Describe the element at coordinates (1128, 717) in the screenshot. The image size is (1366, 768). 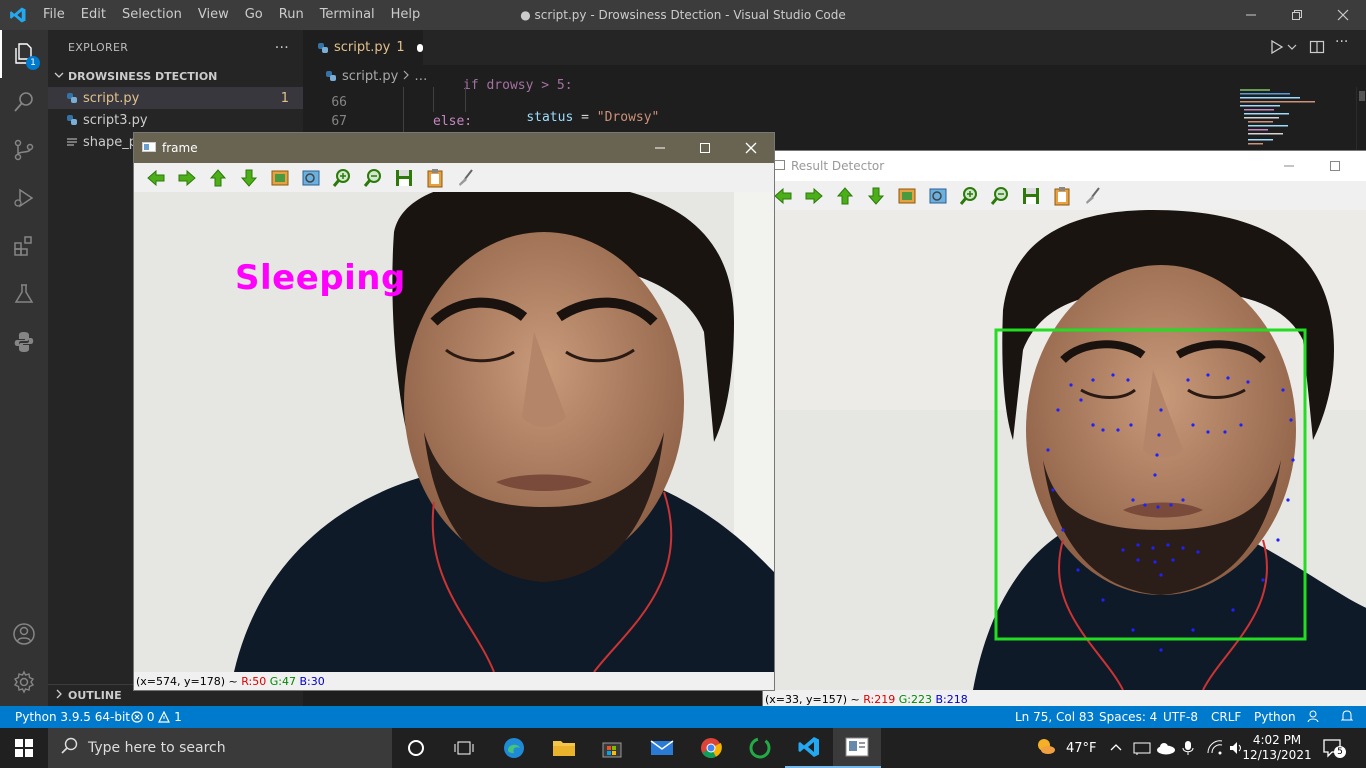
I see `indentation: Spaces: 4` at that location.